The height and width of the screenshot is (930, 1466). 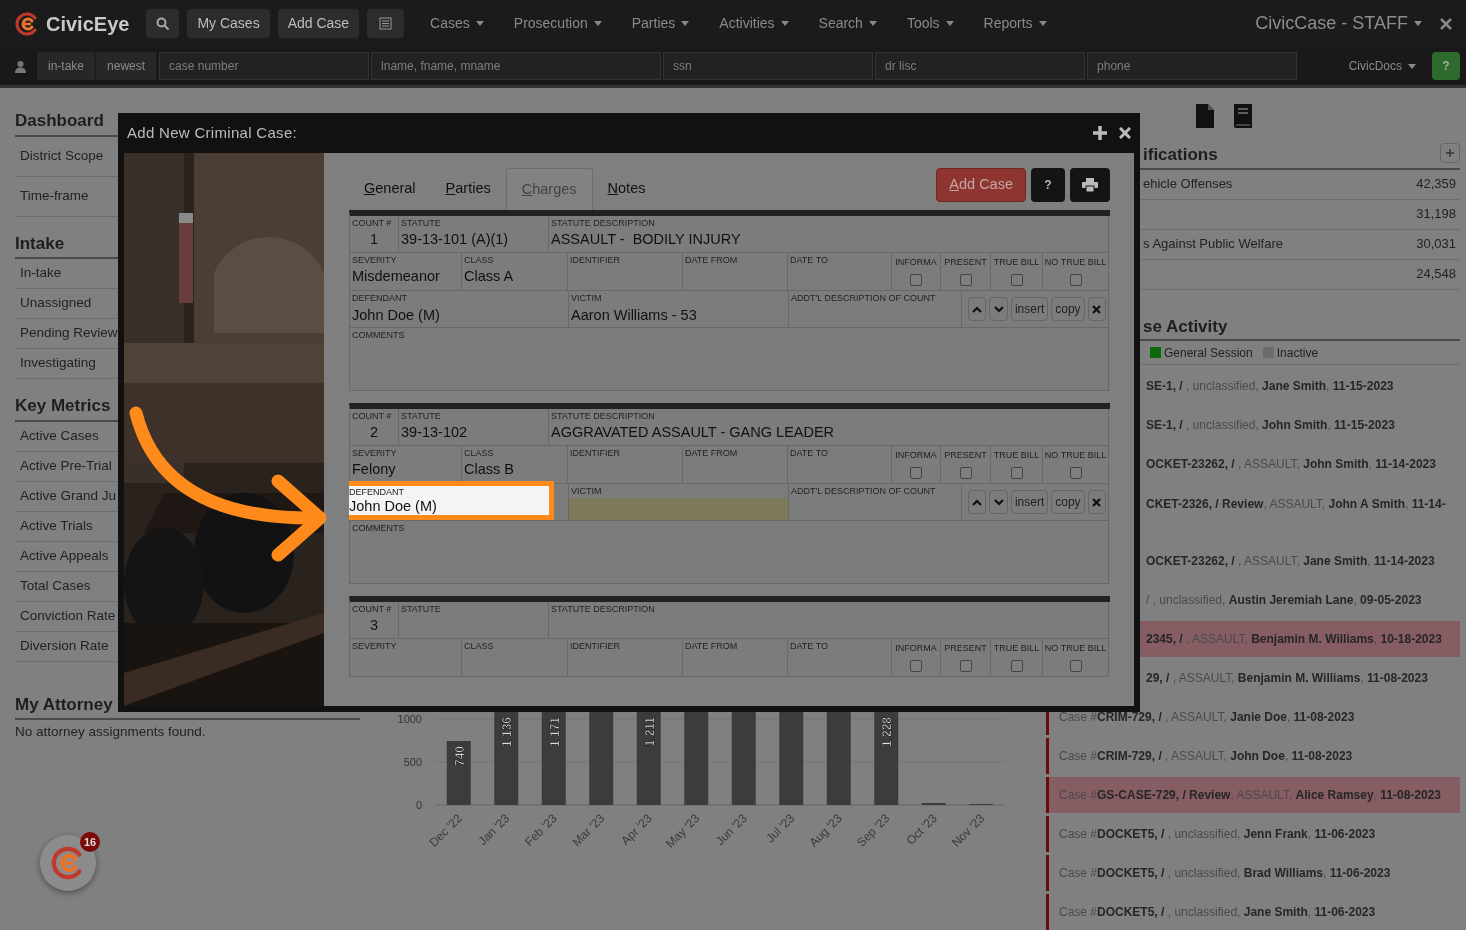 I want to click on search-button, so click(x=163, y=24).